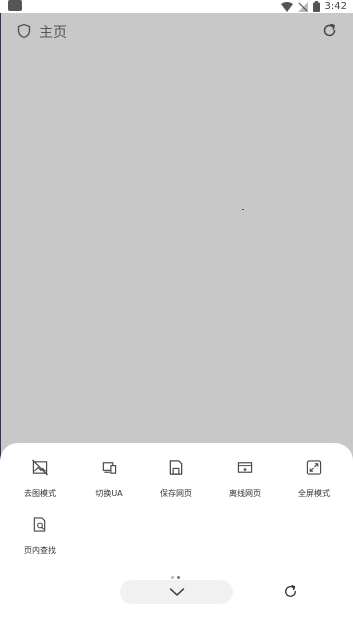  What do you see at coordinates (109, 493) in the screenshot?
I see `menu-item-label: 切换UA` at bounding box center [109, 493].